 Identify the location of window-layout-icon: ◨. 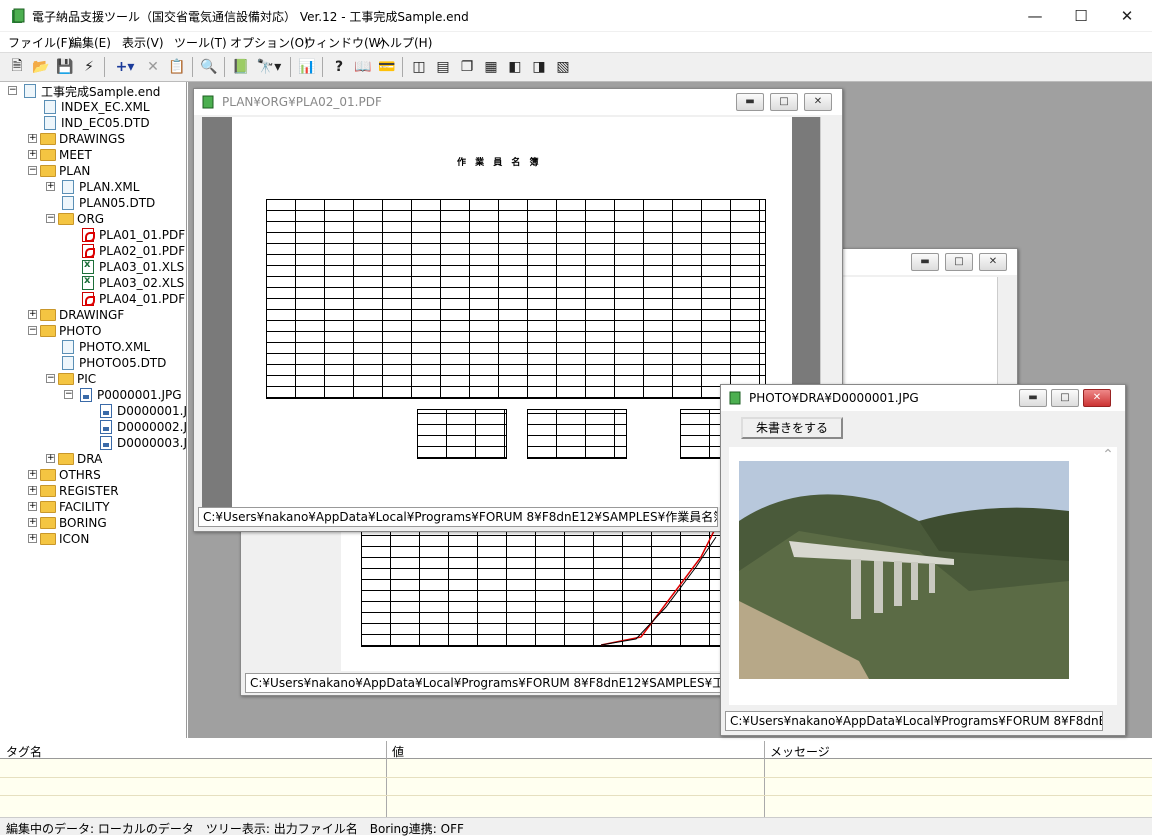
(539, 67).